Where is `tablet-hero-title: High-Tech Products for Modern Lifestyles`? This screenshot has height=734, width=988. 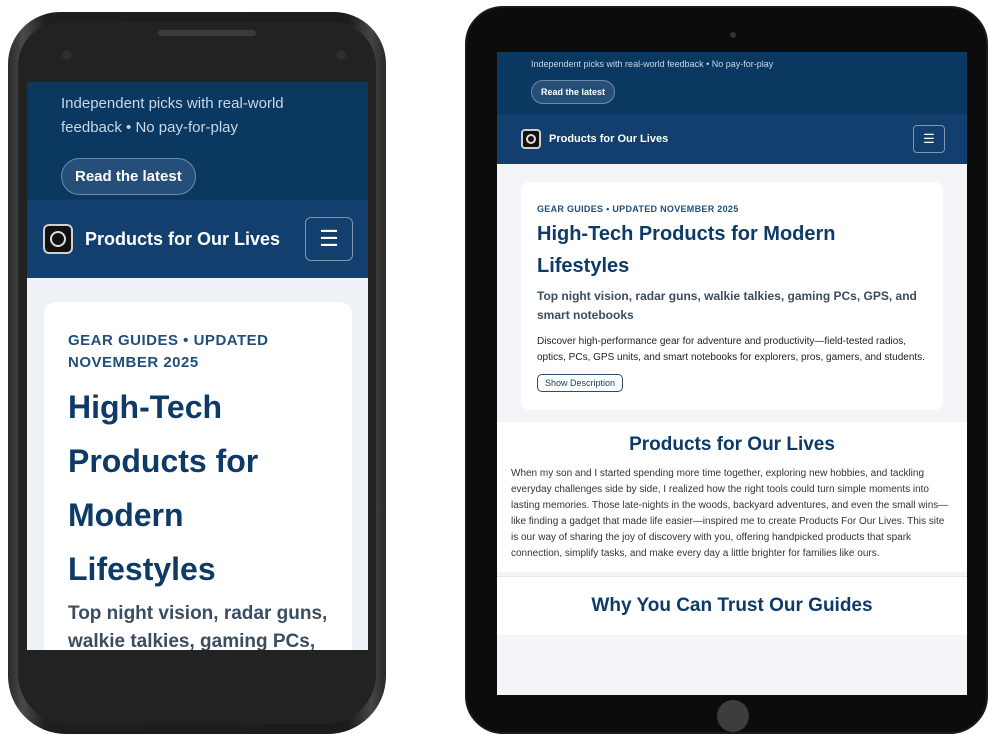 tablet-hero-title: High-Tech Products for Modern Lifestyles is located at coordinates (686, 250).